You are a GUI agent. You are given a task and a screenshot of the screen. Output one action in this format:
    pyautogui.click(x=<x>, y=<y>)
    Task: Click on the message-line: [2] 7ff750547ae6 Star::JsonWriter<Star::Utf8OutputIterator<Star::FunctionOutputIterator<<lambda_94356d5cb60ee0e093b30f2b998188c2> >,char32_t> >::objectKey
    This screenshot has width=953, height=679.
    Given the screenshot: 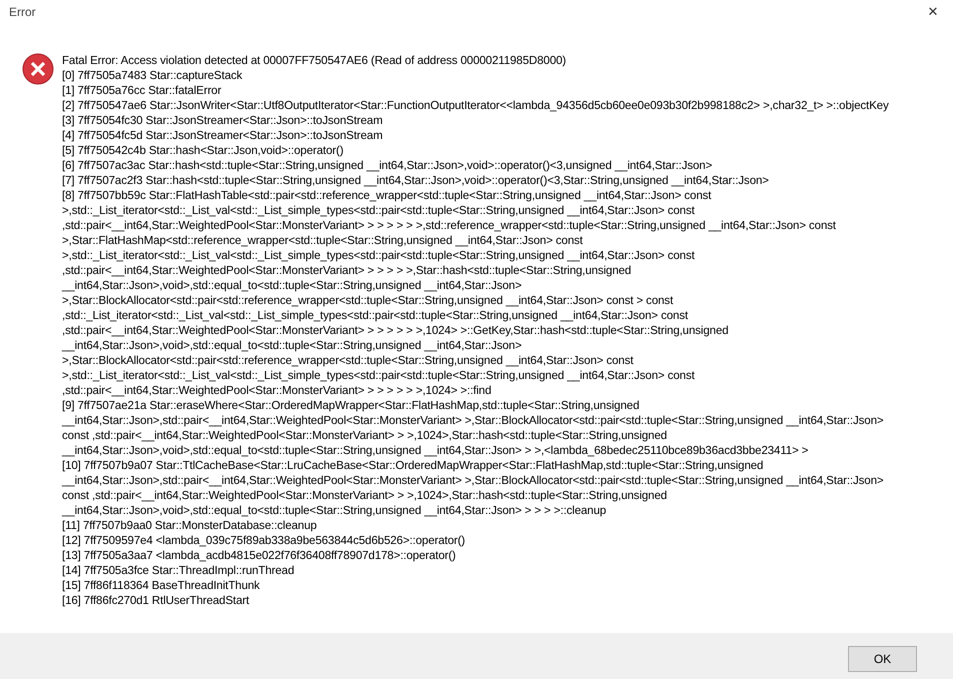 What is the action you would take?
    pyautogui.click(x=475, y=105)
    